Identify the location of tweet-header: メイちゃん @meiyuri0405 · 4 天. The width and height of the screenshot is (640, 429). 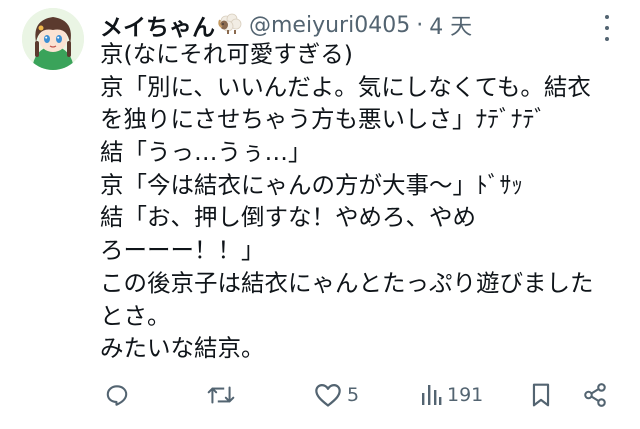
(286, 25).